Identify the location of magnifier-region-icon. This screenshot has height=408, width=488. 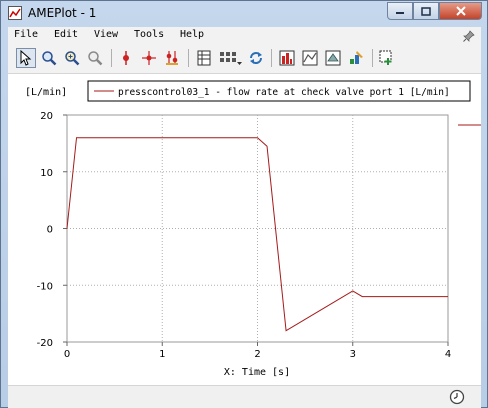
(72, 58).